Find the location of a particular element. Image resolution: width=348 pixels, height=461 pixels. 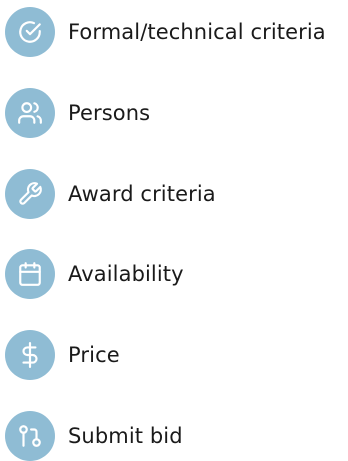

nav-item-label: Submit bid is located at coordinates (125, 436).